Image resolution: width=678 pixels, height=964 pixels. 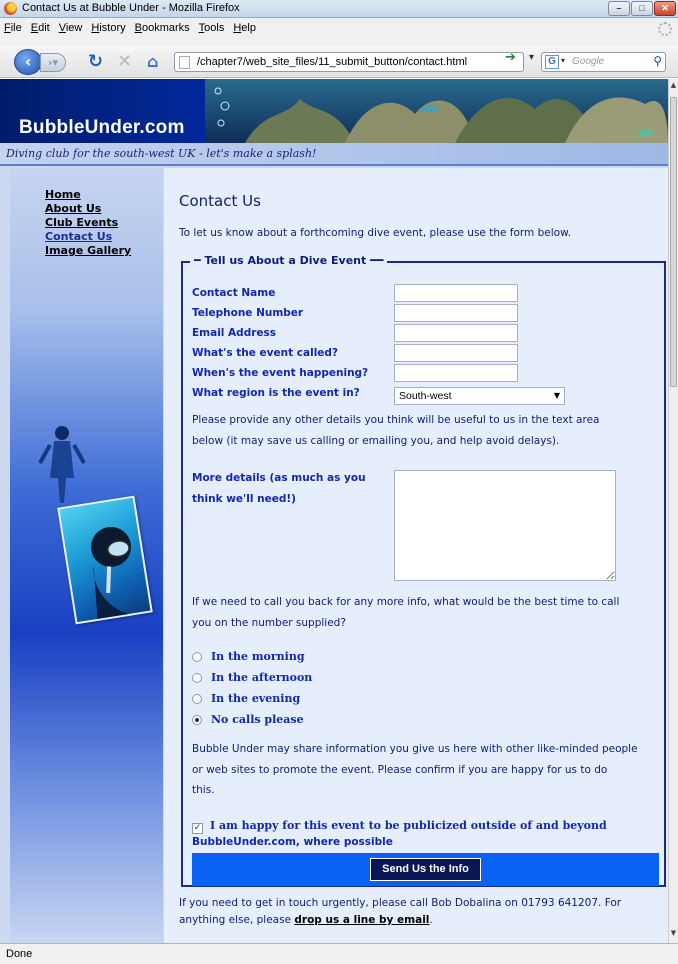 I want to click on nav-link-about-us: About Us, so click(x=73, y=208).